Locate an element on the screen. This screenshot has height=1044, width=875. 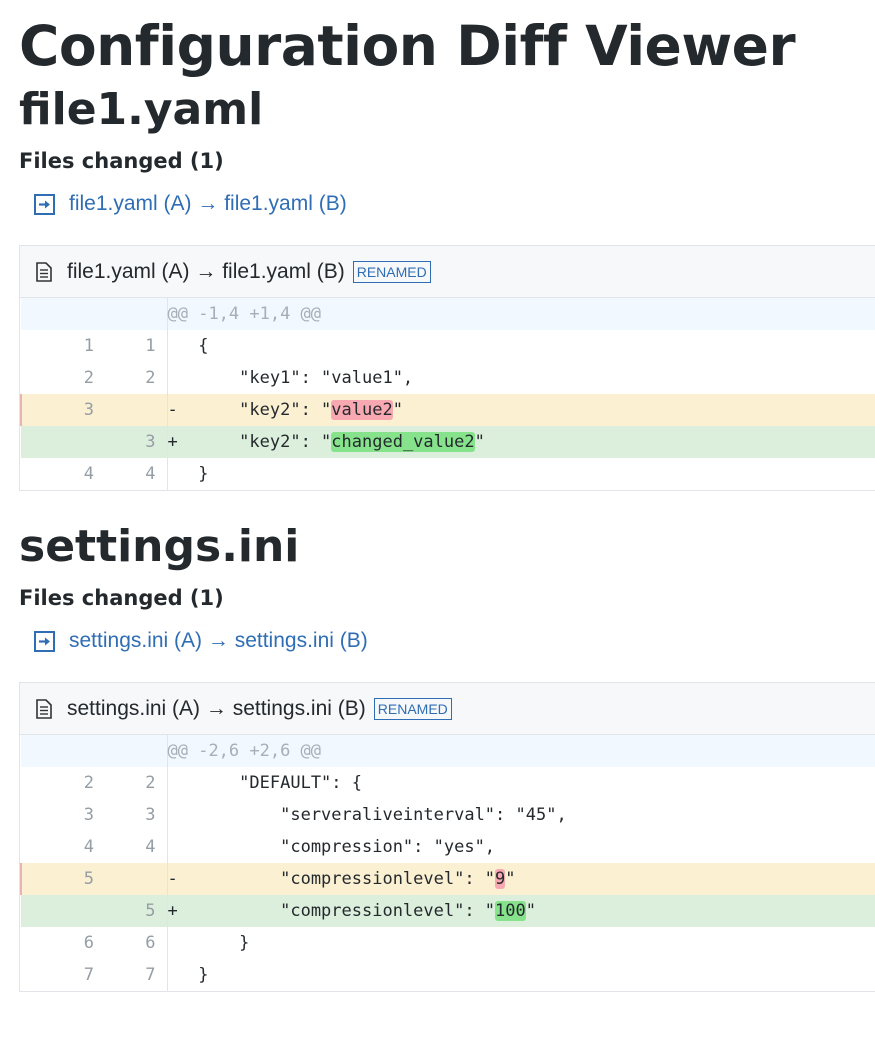
hunk-header-row: @@ -2,6 +2,6 @@ is located at coordinates (448, 751).